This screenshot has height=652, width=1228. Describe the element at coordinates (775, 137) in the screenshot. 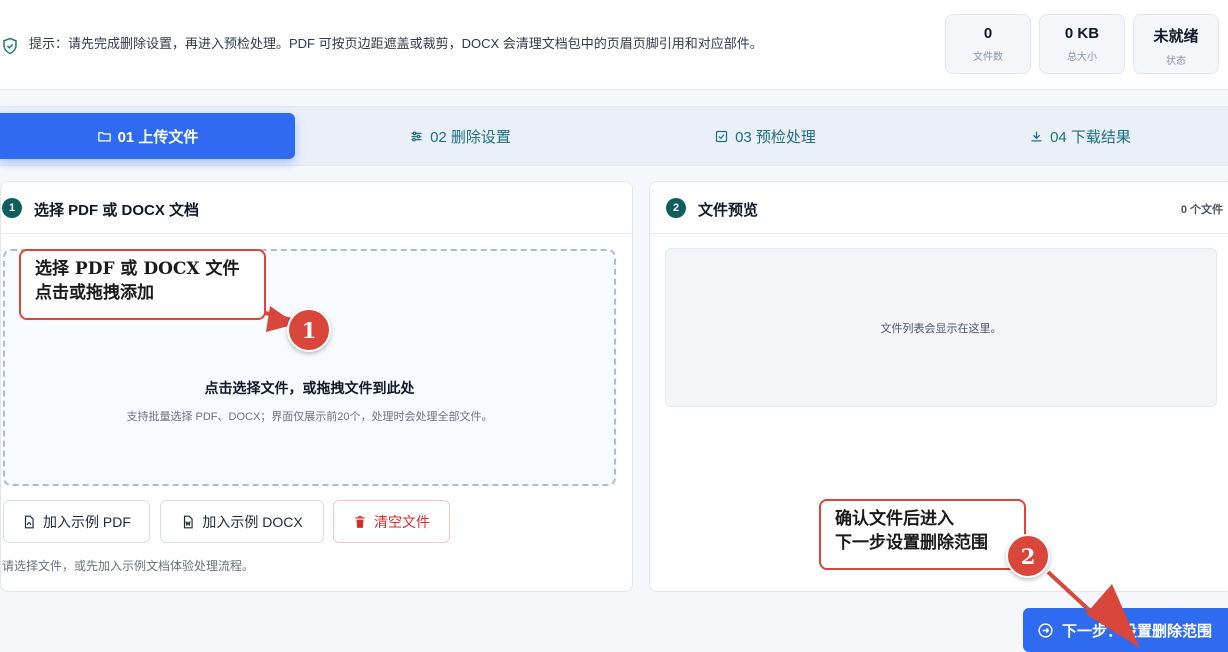

I see `tab-label: 03 预检处理` at that location.